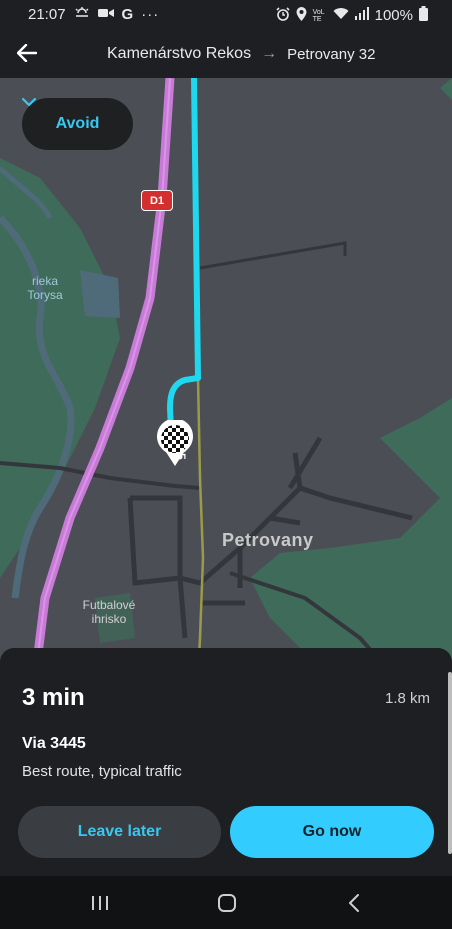 The width and height of the screenshot is (452, 929). I want to click on leave-later-button: Leave later, so click(119, 832).